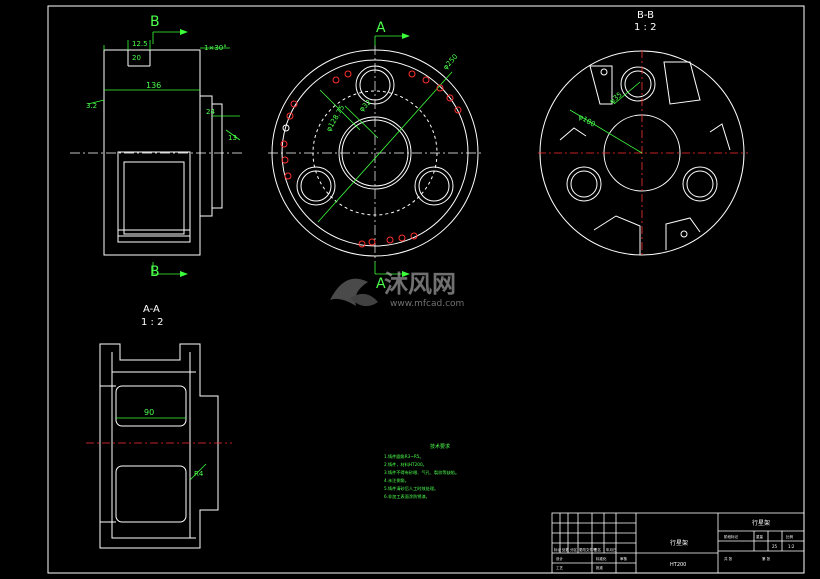 This screenshot has width=820, height=579. Describe the element at coordinates (421, 472) in the screenshot. I see `tech-note-line: 3.铸件不得有砂眼、气孔、裂纹等缺陷。` at that location.